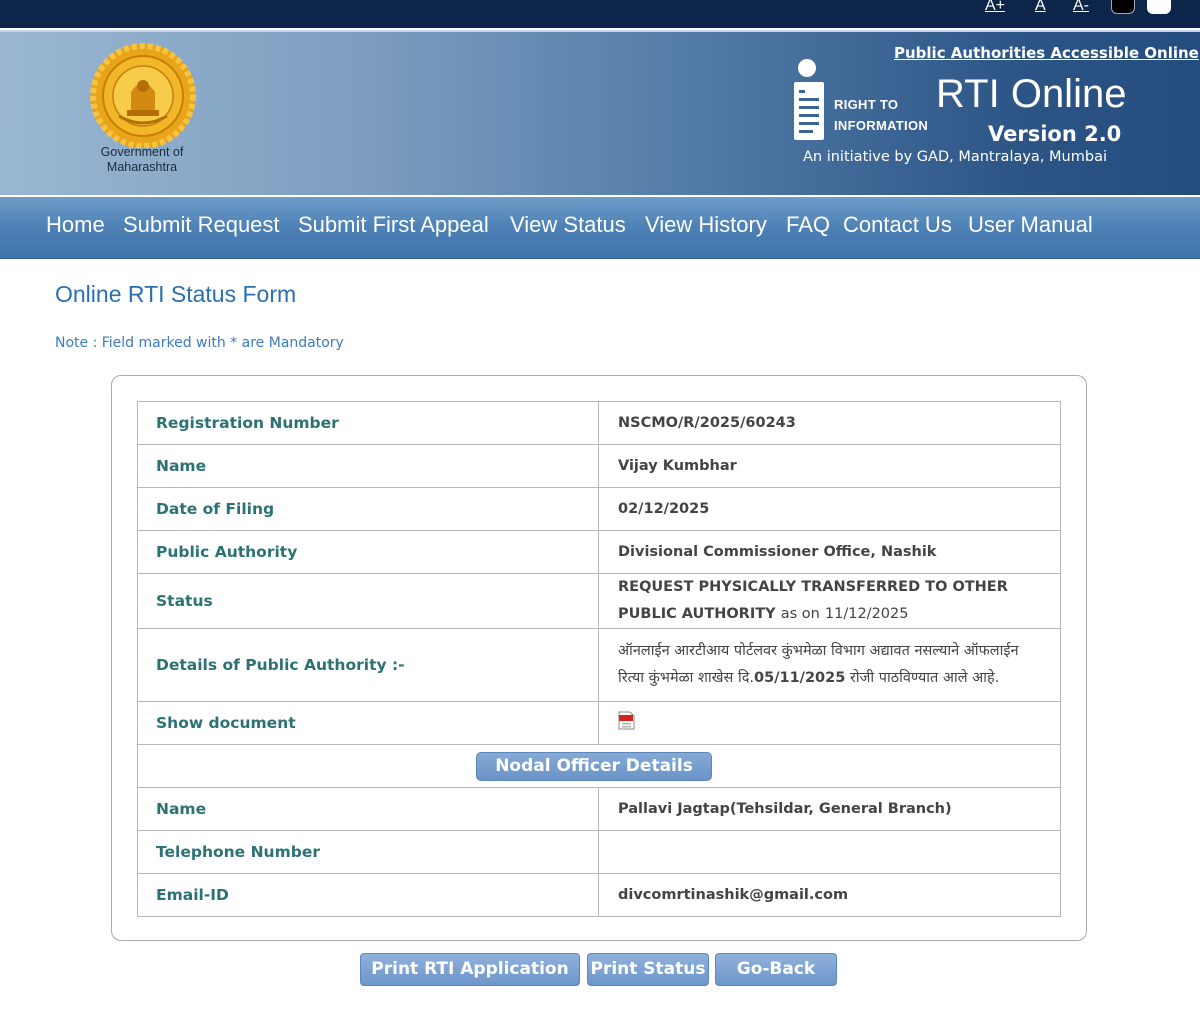  Describe the element at coordinates (368, 509) in the screenshot. I see `date-of-filing-label: Date of Filing` at that location.